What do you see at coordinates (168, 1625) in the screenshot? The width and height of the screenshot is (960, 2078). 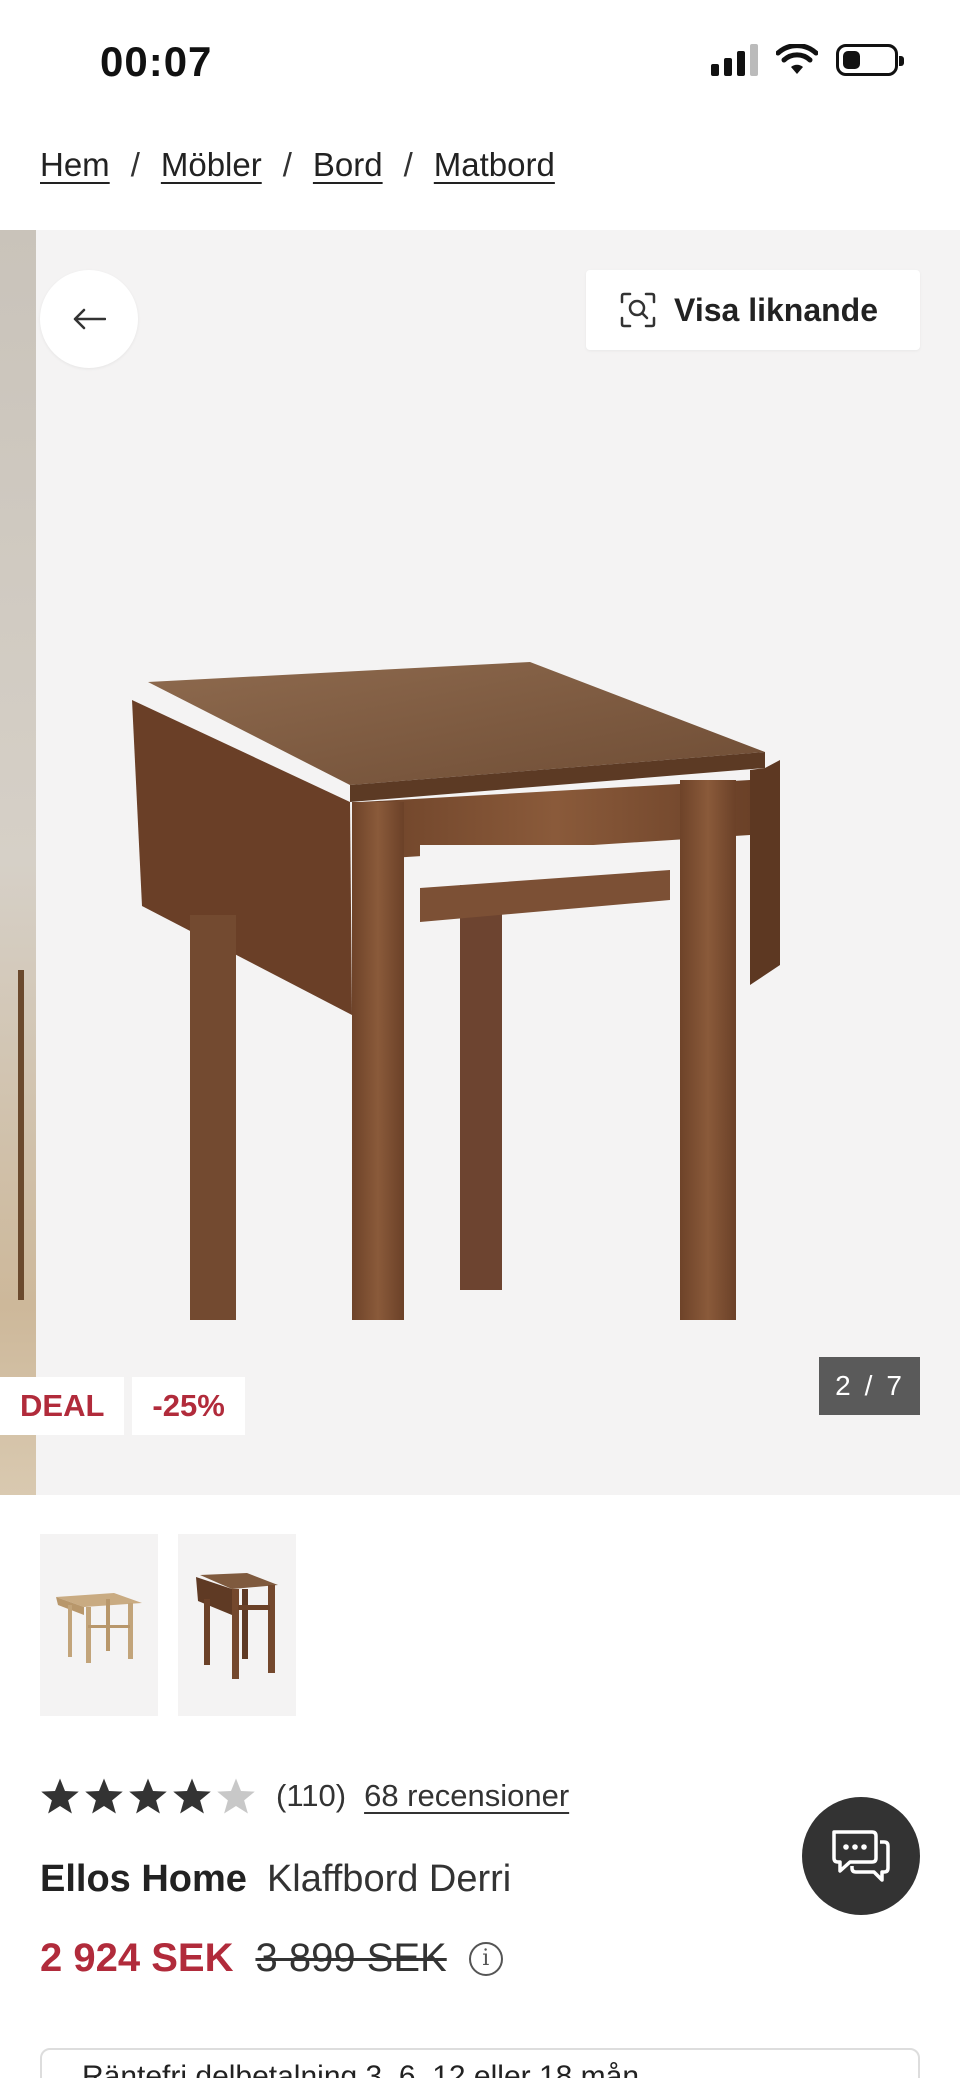 I see `thumbnail-strip` at bounding box center [168, 1625].